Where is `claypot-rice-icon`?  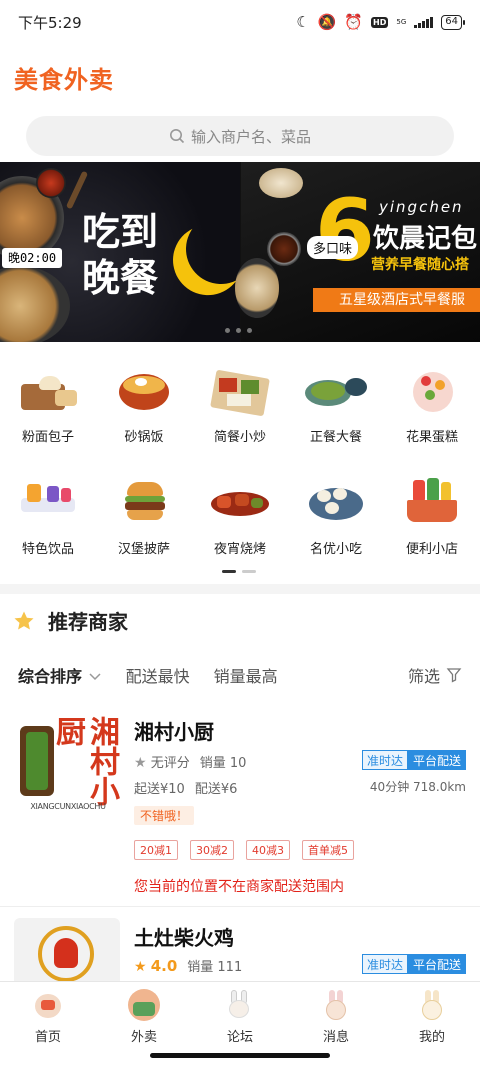
claypot-rice-icon is located at coordinates (144, 390).